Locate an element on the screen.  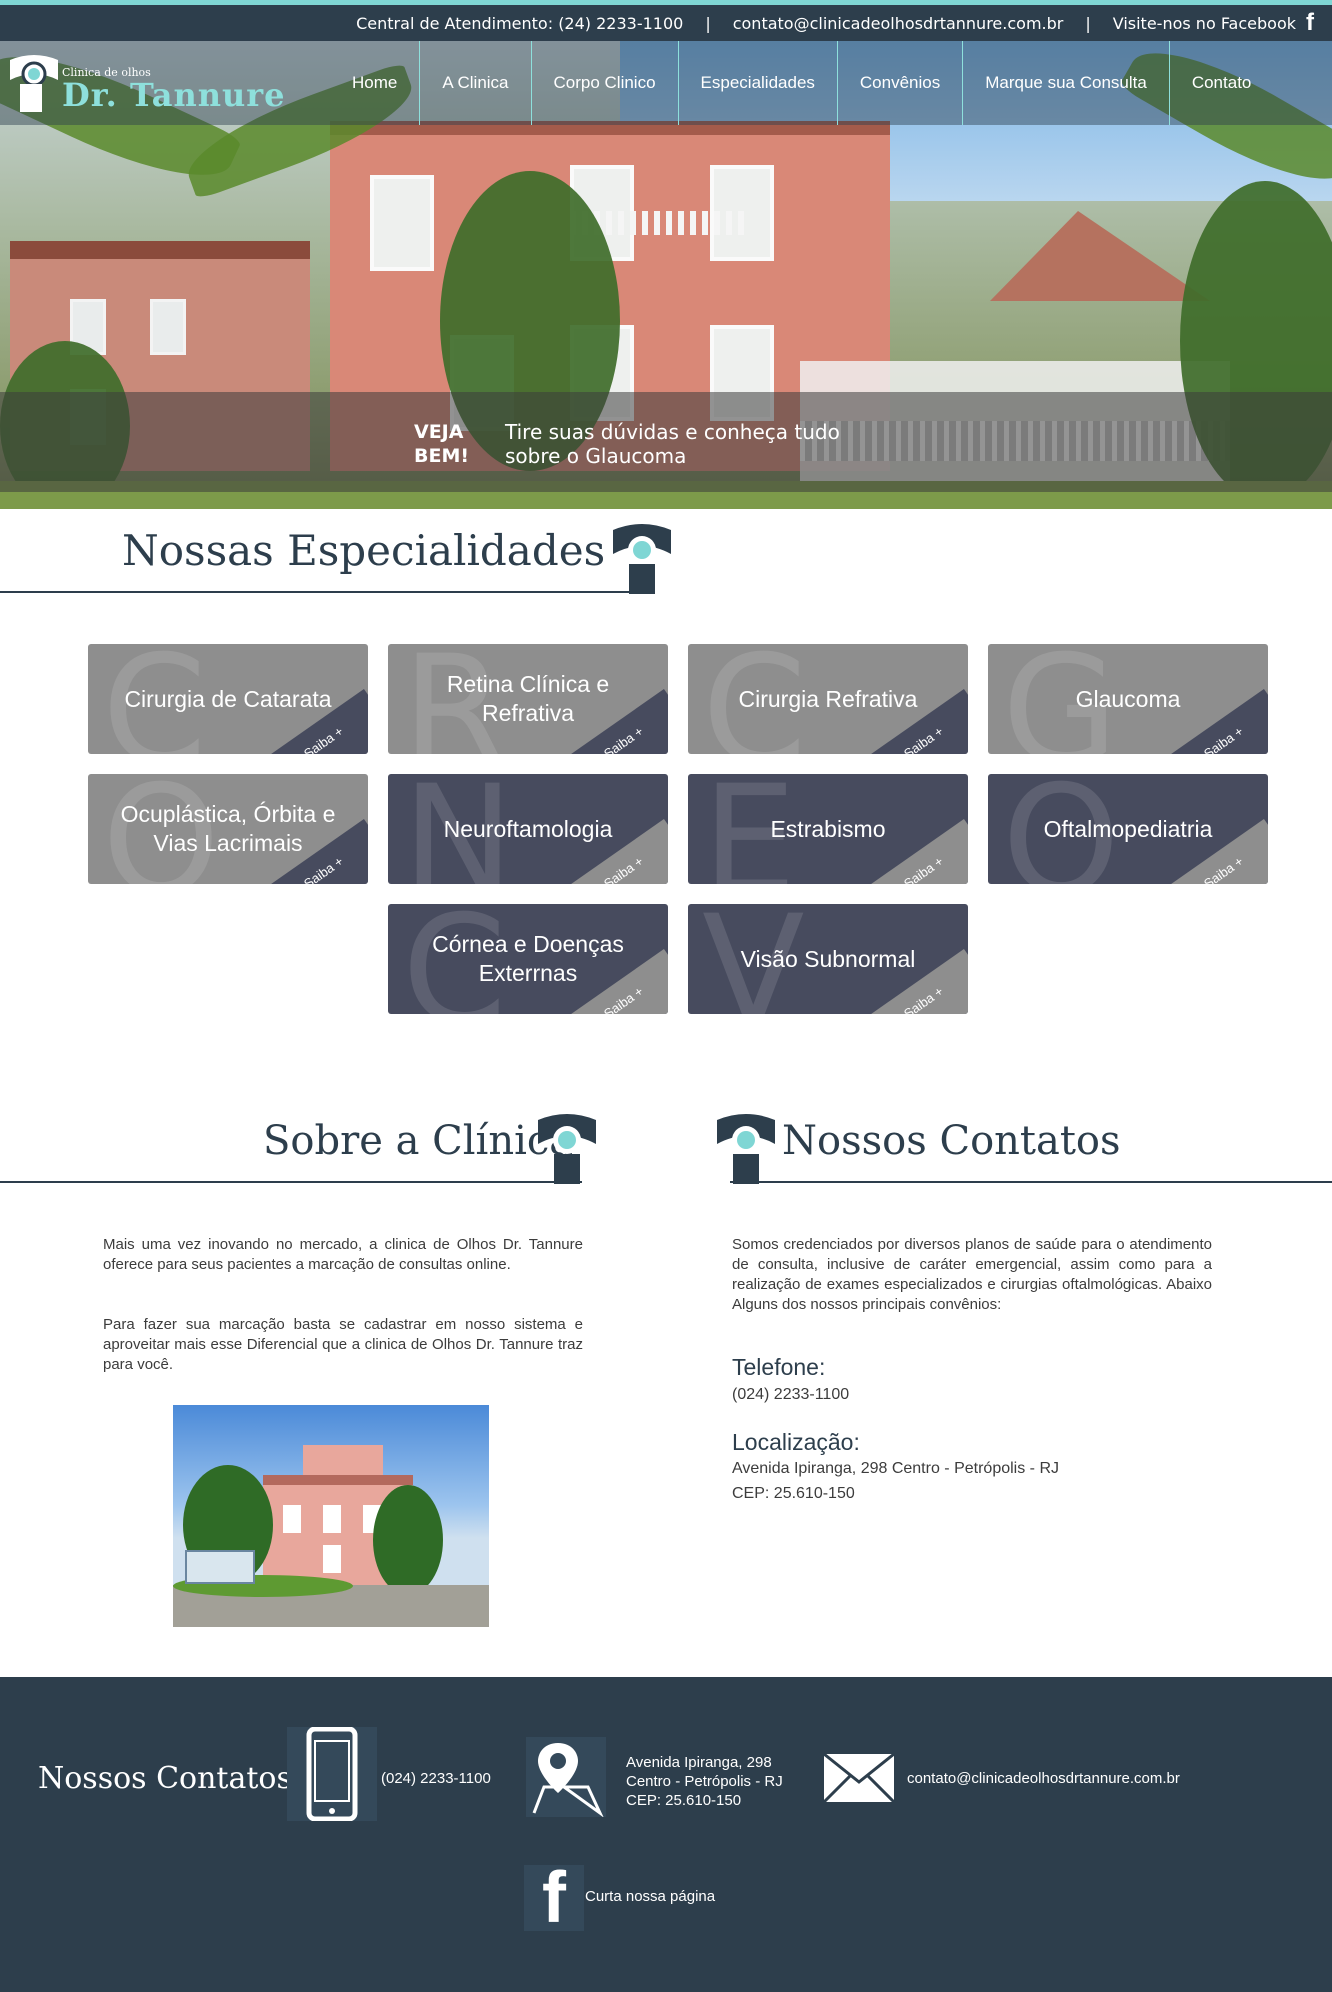
cep-value: CEP: 25.610-150 is located at coordinates (793, 1493).